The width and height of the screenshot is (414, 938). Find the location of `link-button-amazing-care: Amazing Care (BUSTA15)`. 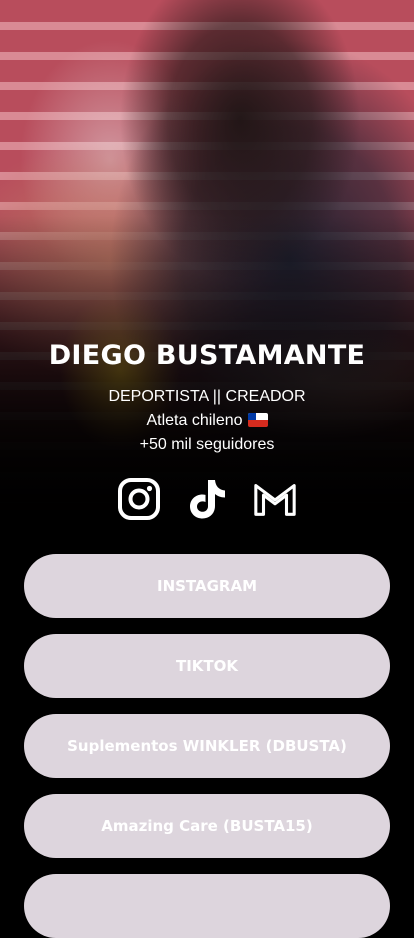

link-button-amazing-care: Amazing Care (BUSTA15) is located at coordinates (207, 826).